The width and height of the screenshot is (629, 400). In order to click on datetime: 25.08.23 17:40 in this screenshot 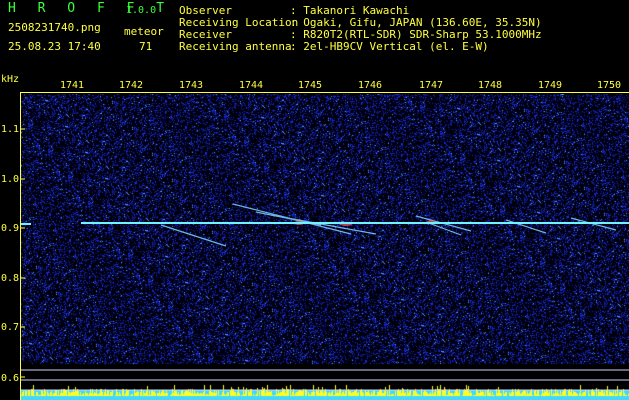, I will do `click(54, 46)`.